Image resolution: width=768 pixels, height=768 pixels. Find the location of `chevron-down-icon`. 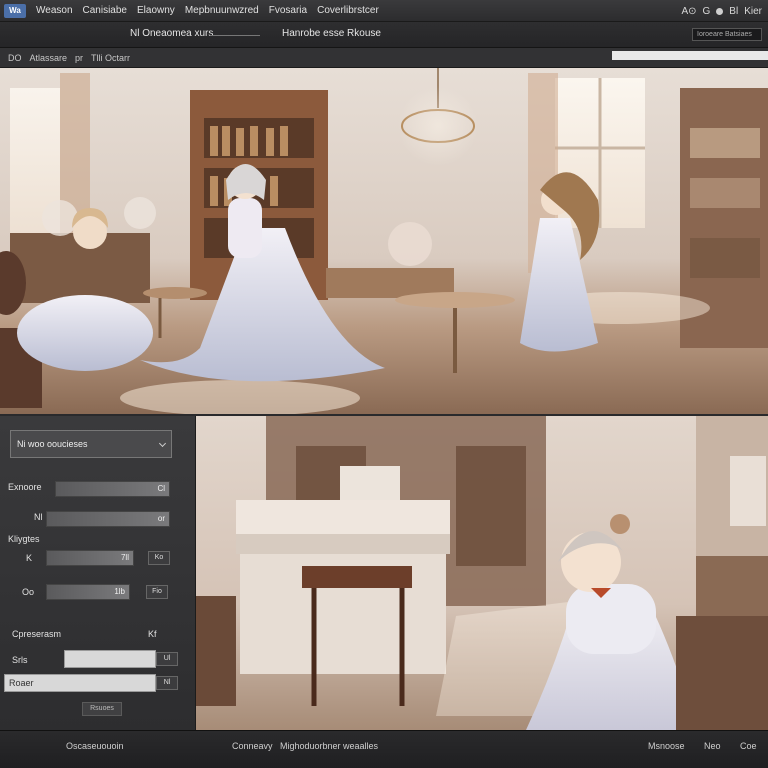

chevron-down-icon is located at coordinates (162, 443).